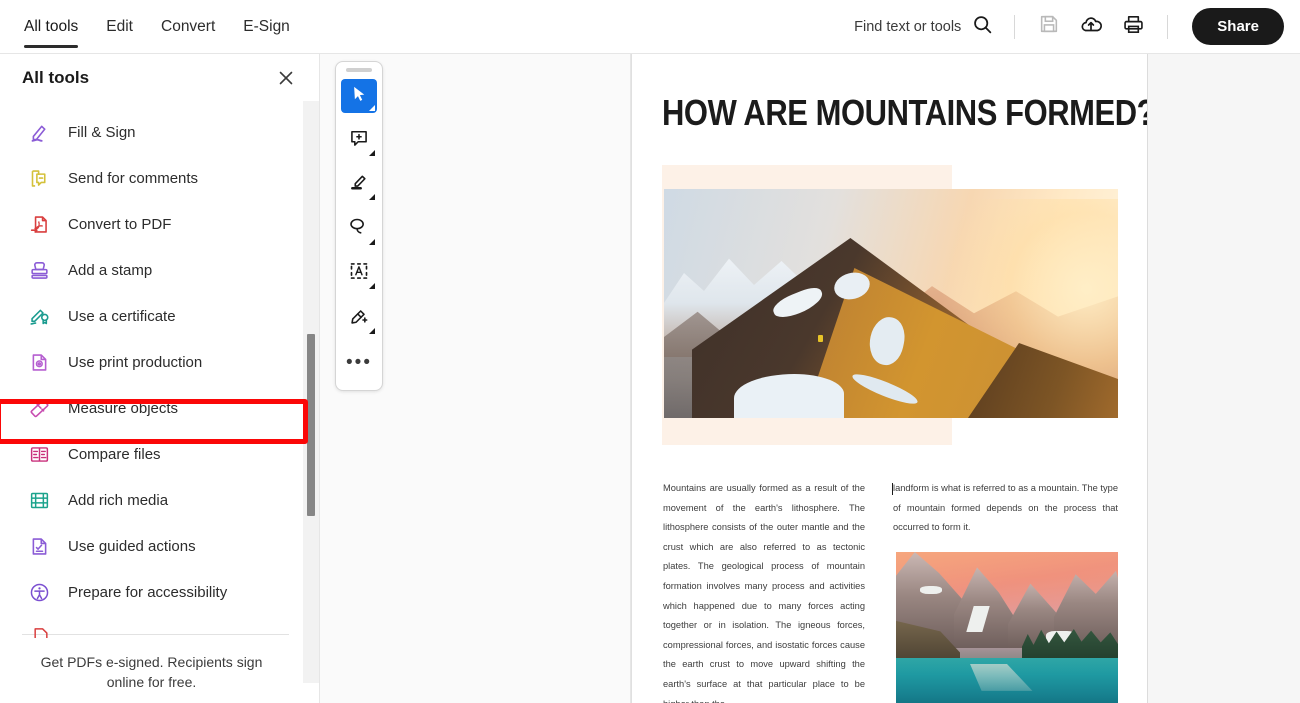  I want to click on tab-convert-label: Convert, so click(188, 26).